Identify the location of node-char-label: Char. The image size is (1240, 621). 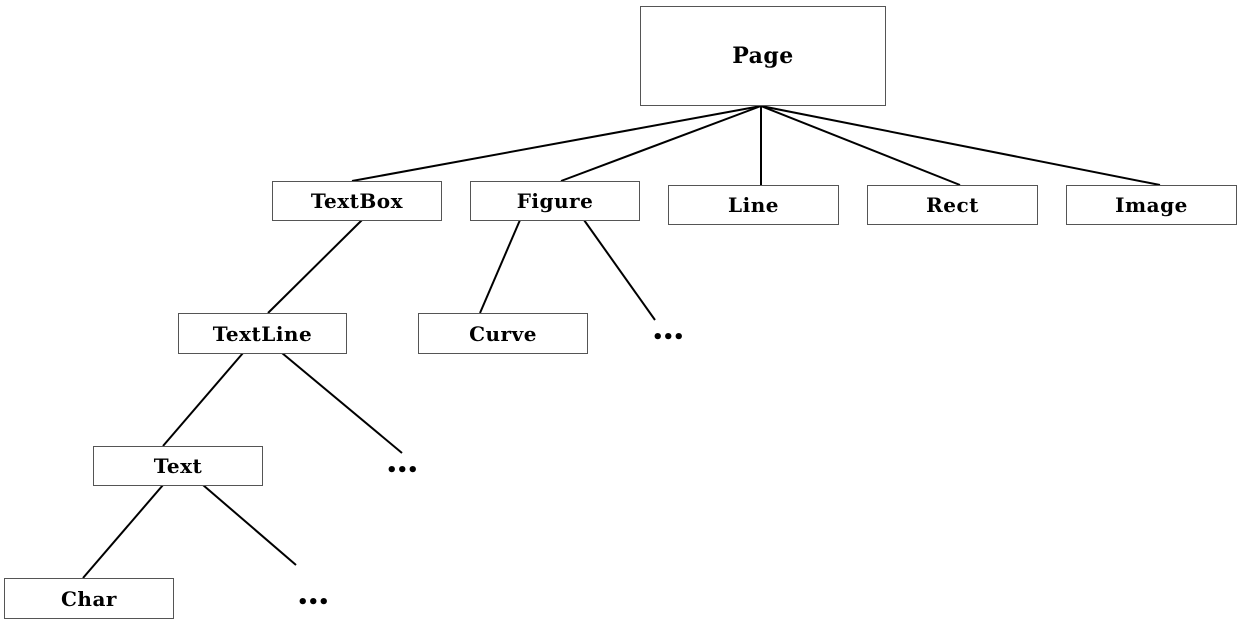
(89, 598).